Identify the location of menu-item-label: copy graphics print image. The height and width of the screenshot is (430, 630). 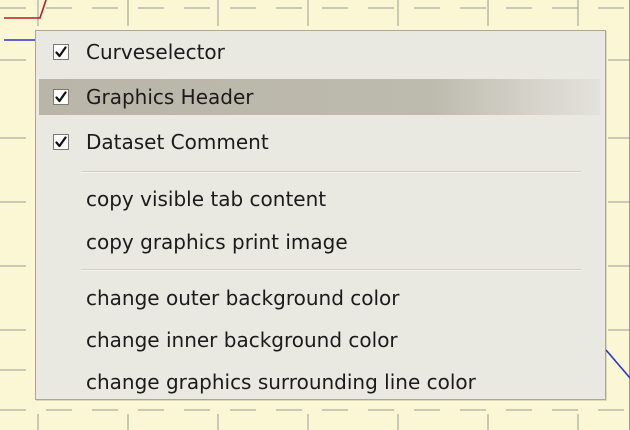
(217, 242).